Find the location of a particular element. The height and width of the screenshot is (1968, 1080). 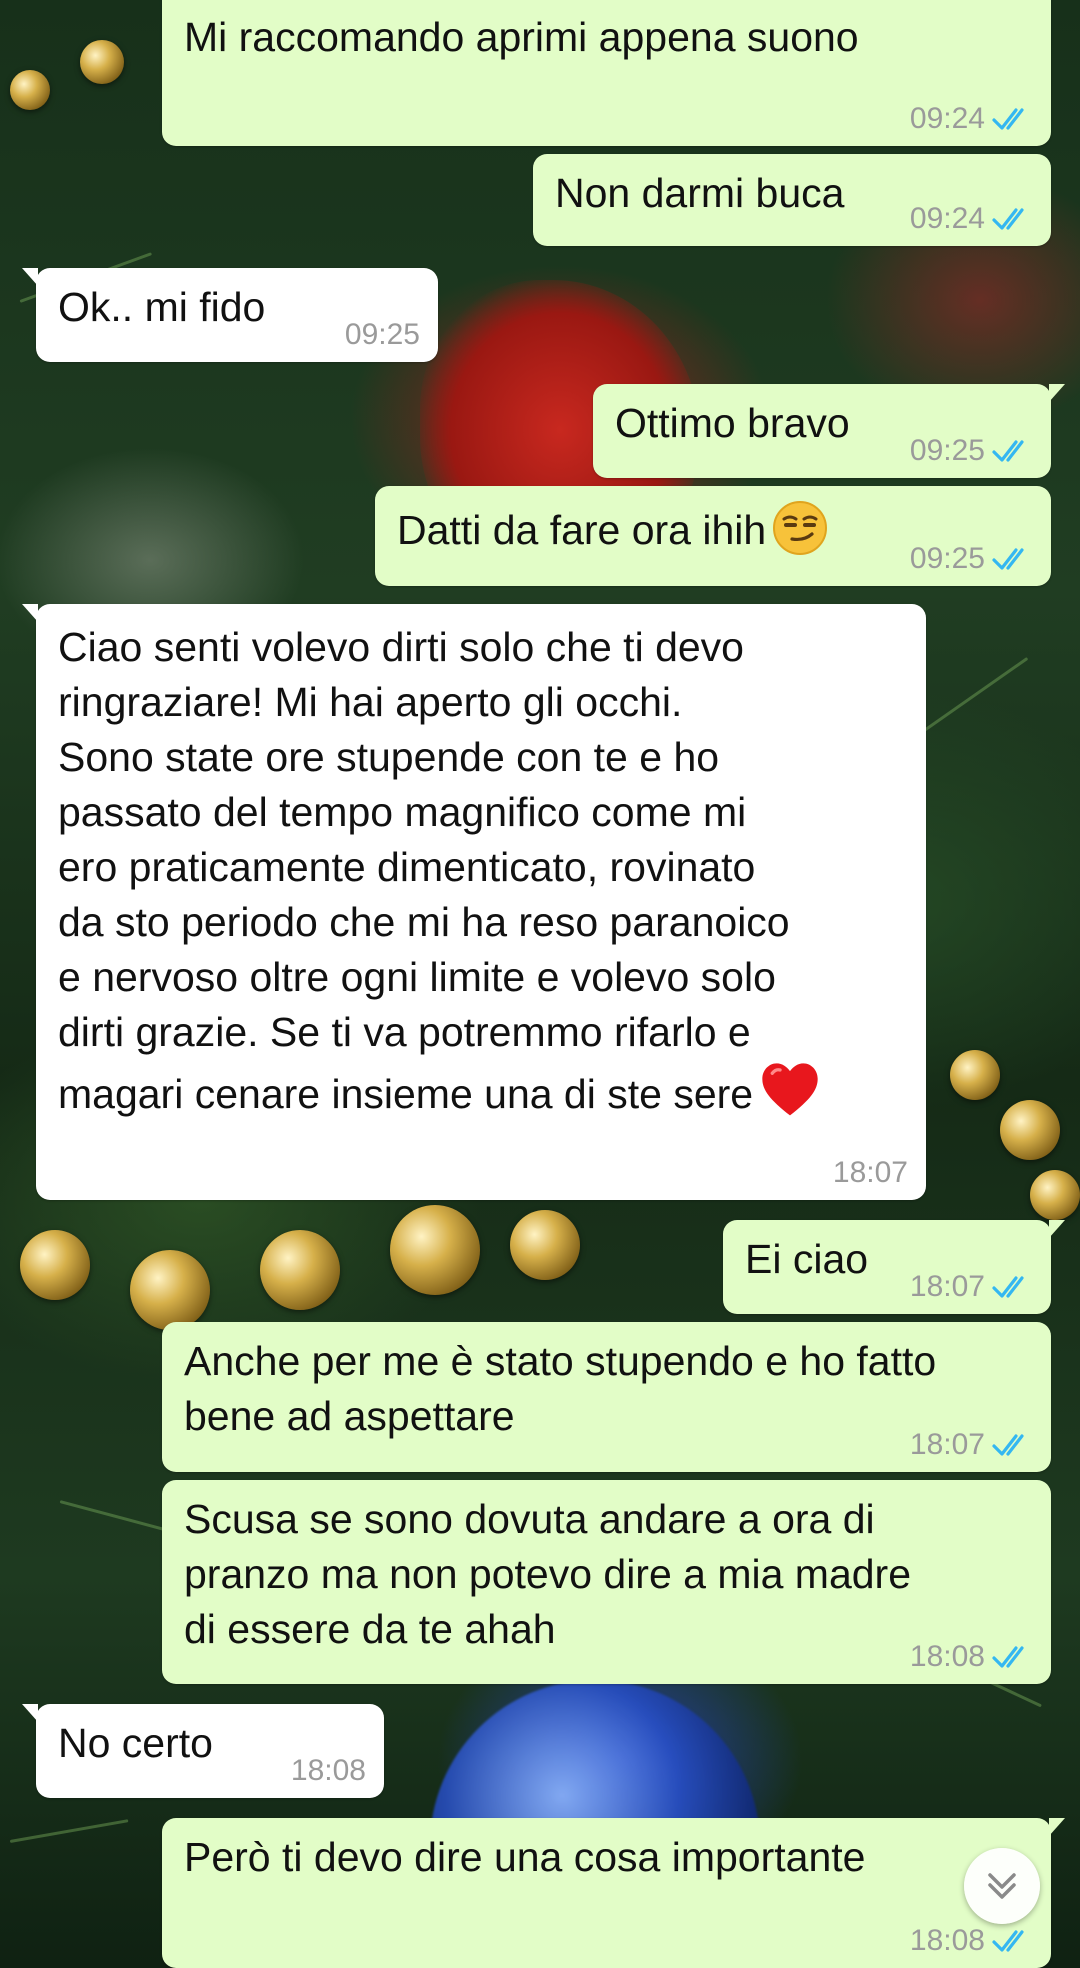

message-bubble-incoming: No certo 18:08 is located at coordinates (203, 1751).